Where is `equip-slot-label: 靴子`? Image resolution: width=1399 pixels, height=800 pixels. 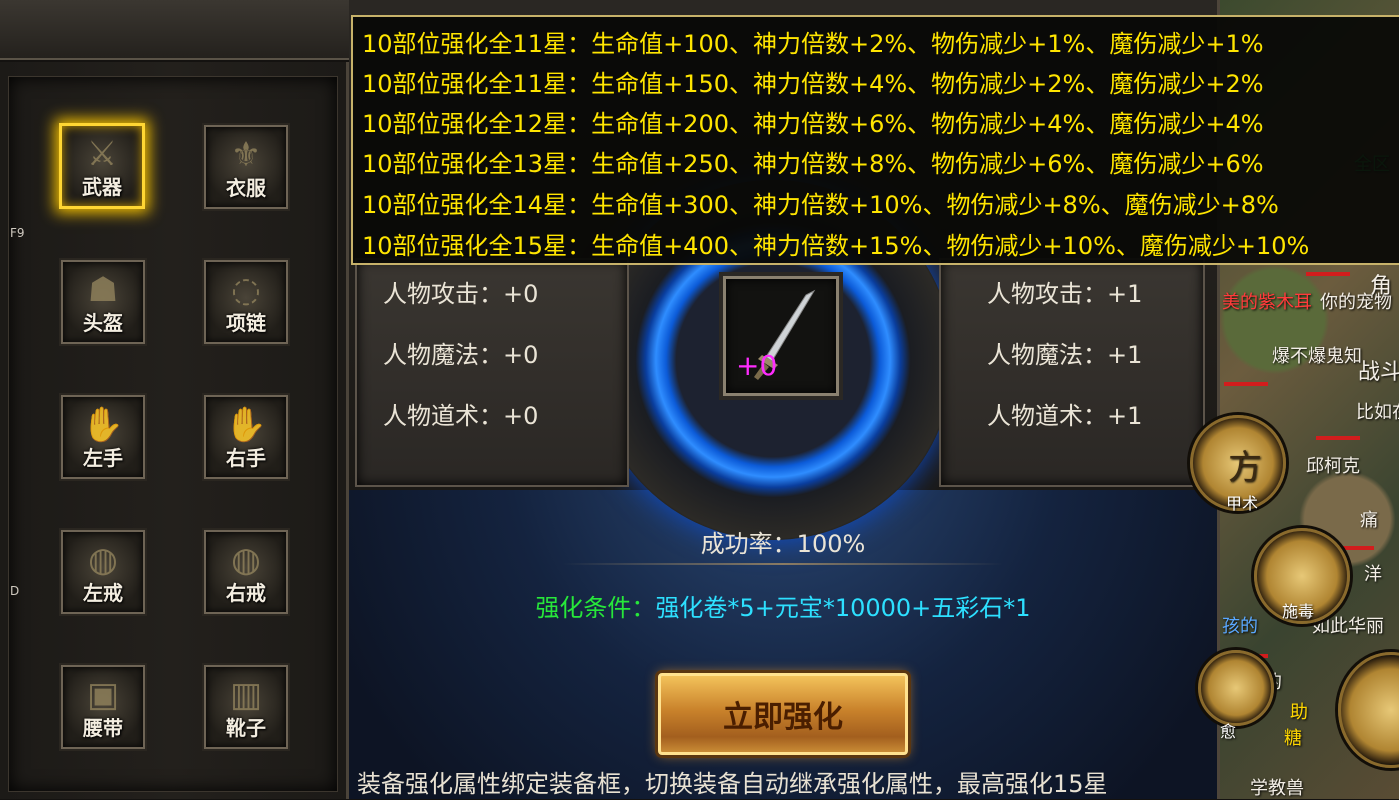
equip-slot-label: 靴子 is located at coordinates (246, 728).